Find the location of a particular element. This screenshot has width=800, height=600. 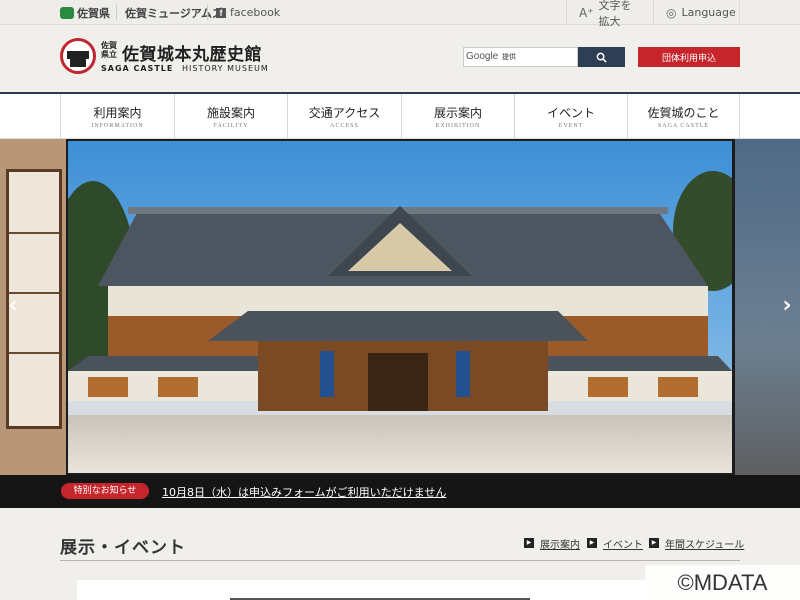

link-label: イベント is located at coordinates (623, 545).